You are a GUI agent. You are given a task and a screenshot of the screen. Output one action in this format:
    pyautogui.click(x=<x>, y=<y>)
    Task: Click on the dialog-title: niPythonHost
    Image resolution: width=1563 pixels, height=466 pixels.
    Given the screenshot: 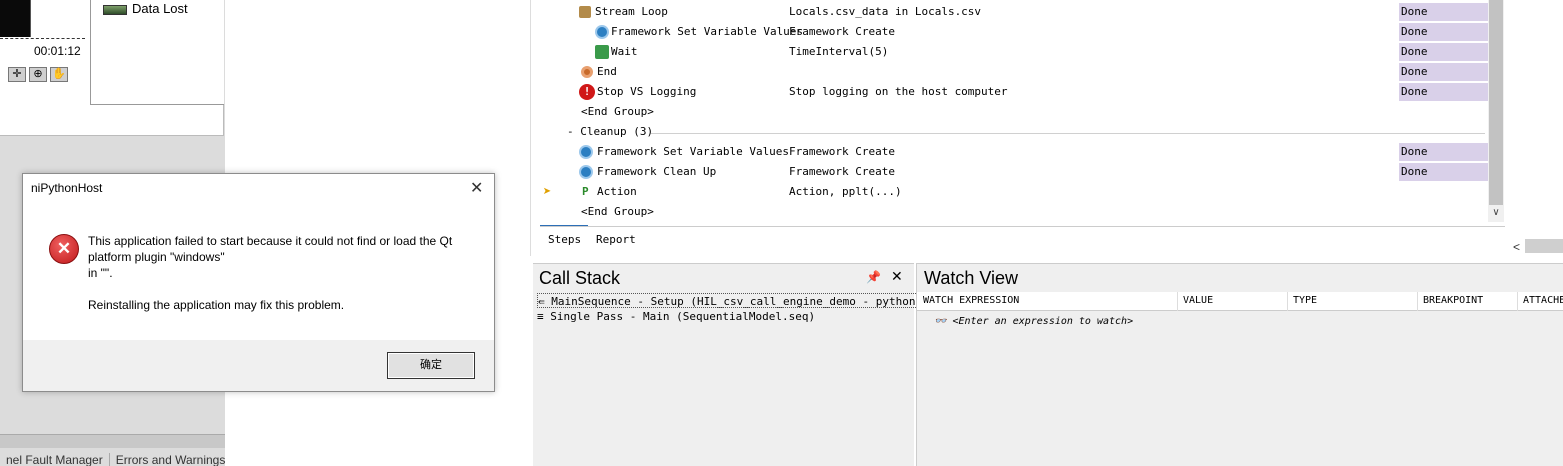 What is the action you would take?
    pyautogui.click(x=67, y=188)
    